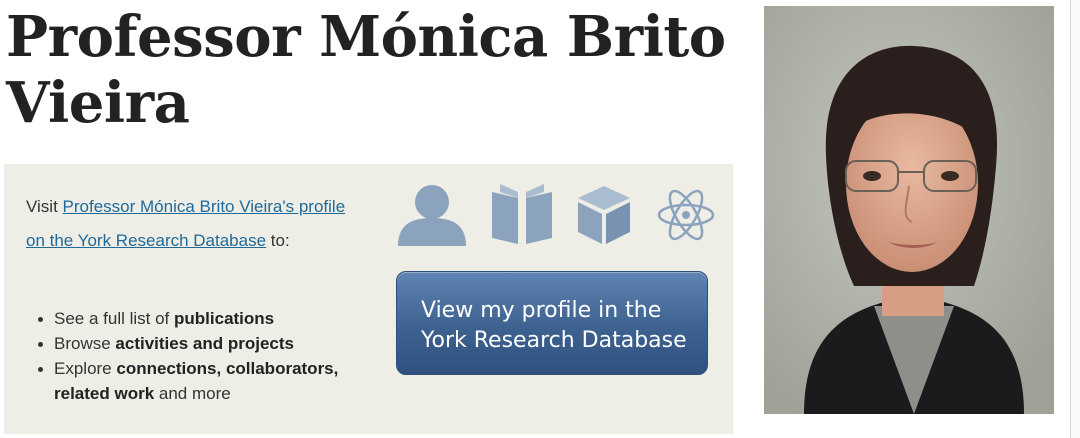 Image resolution: width=1080 pixels, height=438 pixels. Describe the element at coordinates (554, 340) in the screenshot. I see `button-line-2: York Research Database` at that location.